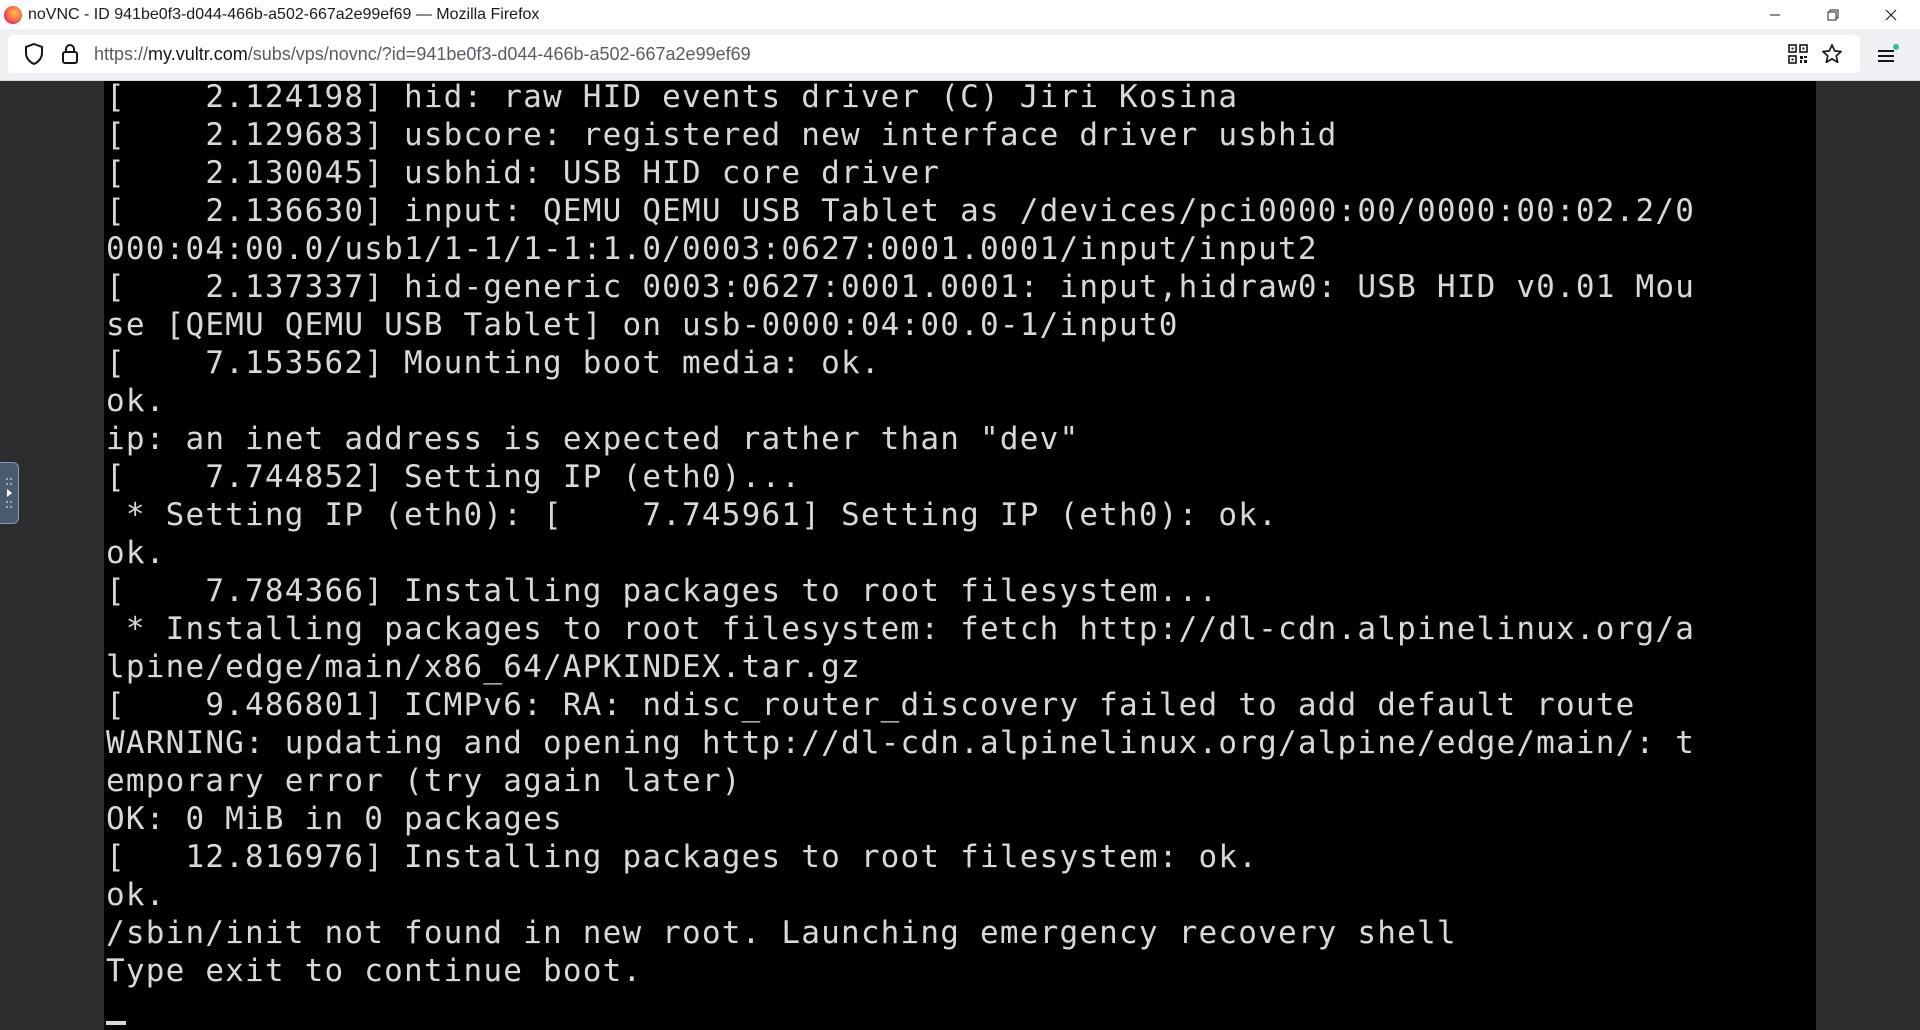 This screenshot has width=1920, height=1030. Describe the element at coordinates (34, 54) in the screenshot. I see `shield-icon` at that location.